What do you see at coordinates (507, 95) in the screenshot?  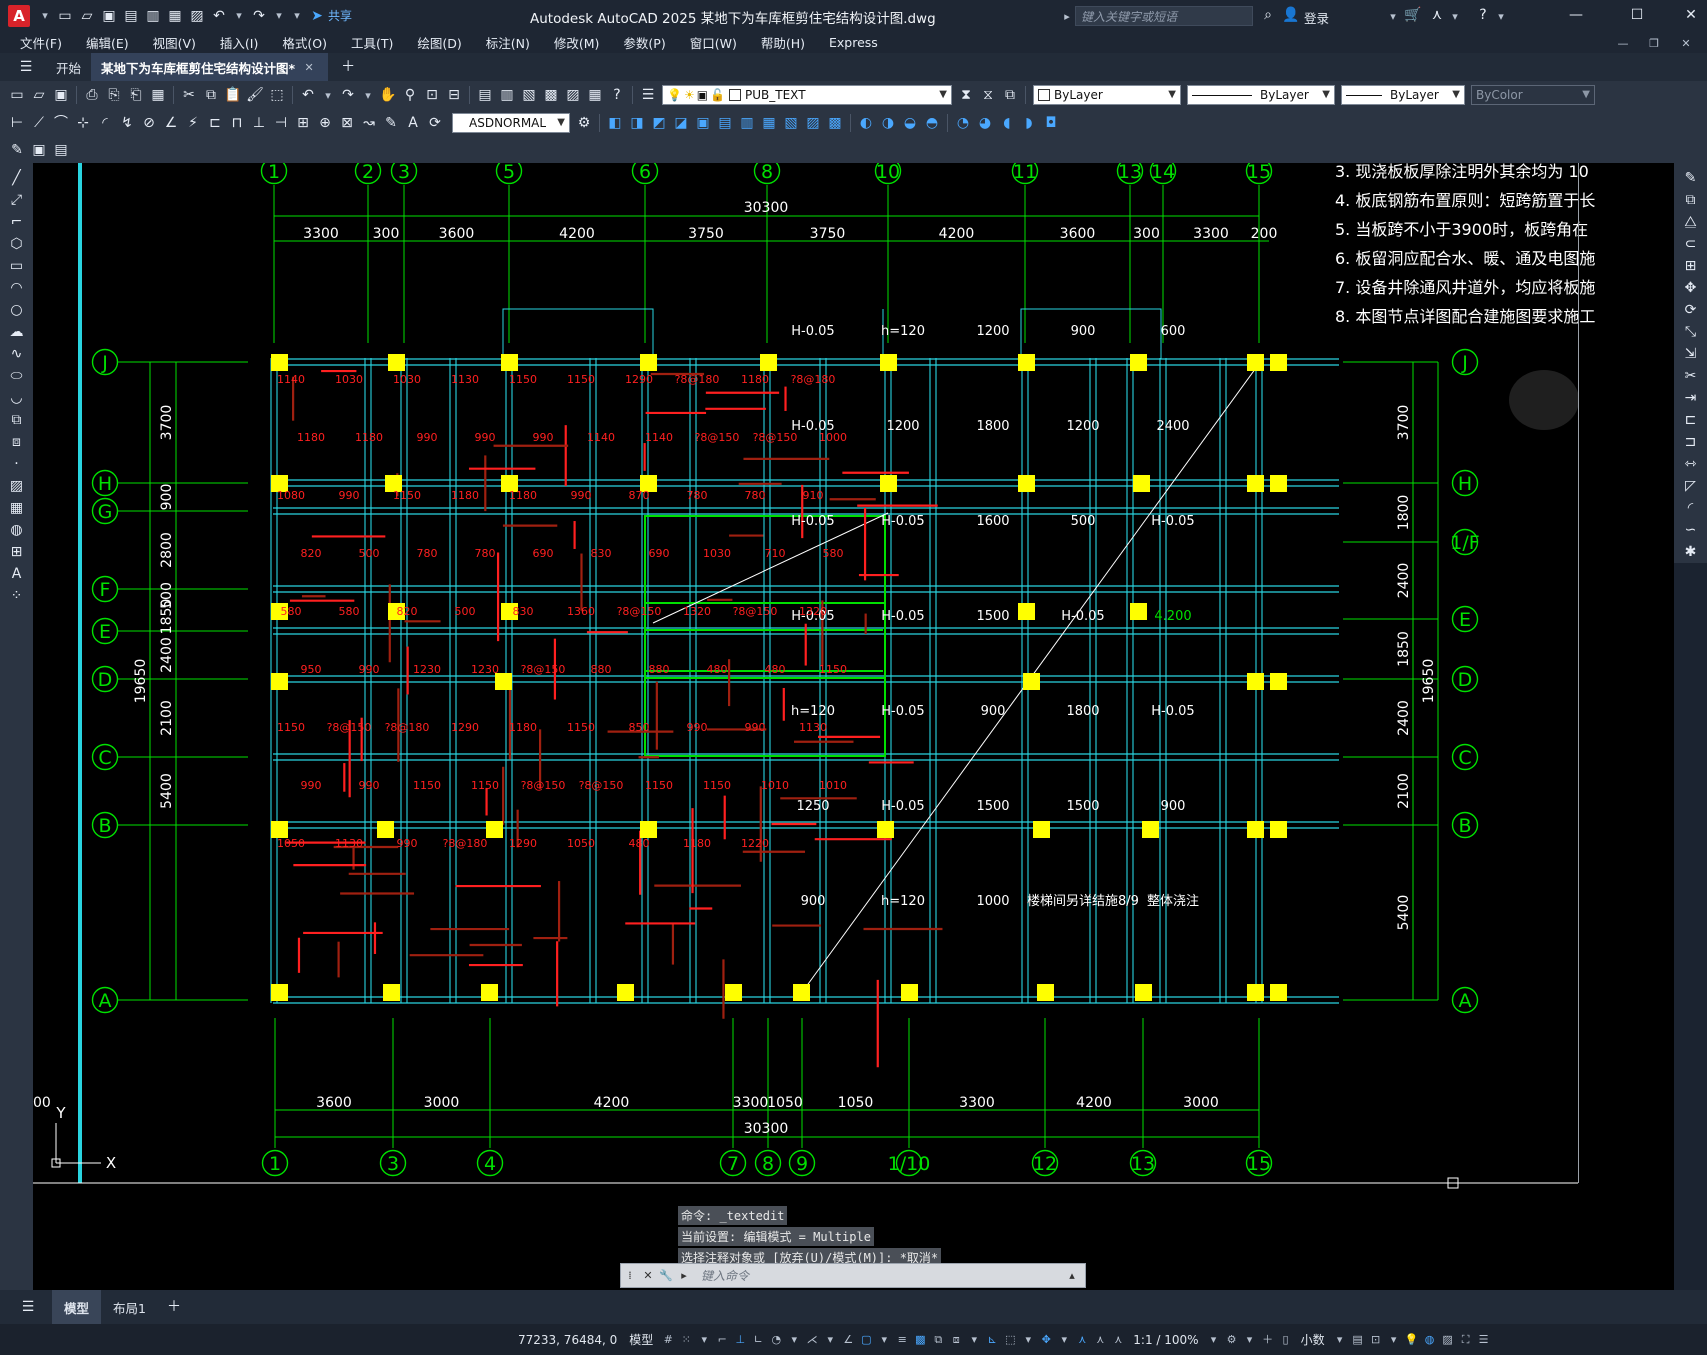 I see `design-center-icon: ▥` at bounding box center [507, 95].